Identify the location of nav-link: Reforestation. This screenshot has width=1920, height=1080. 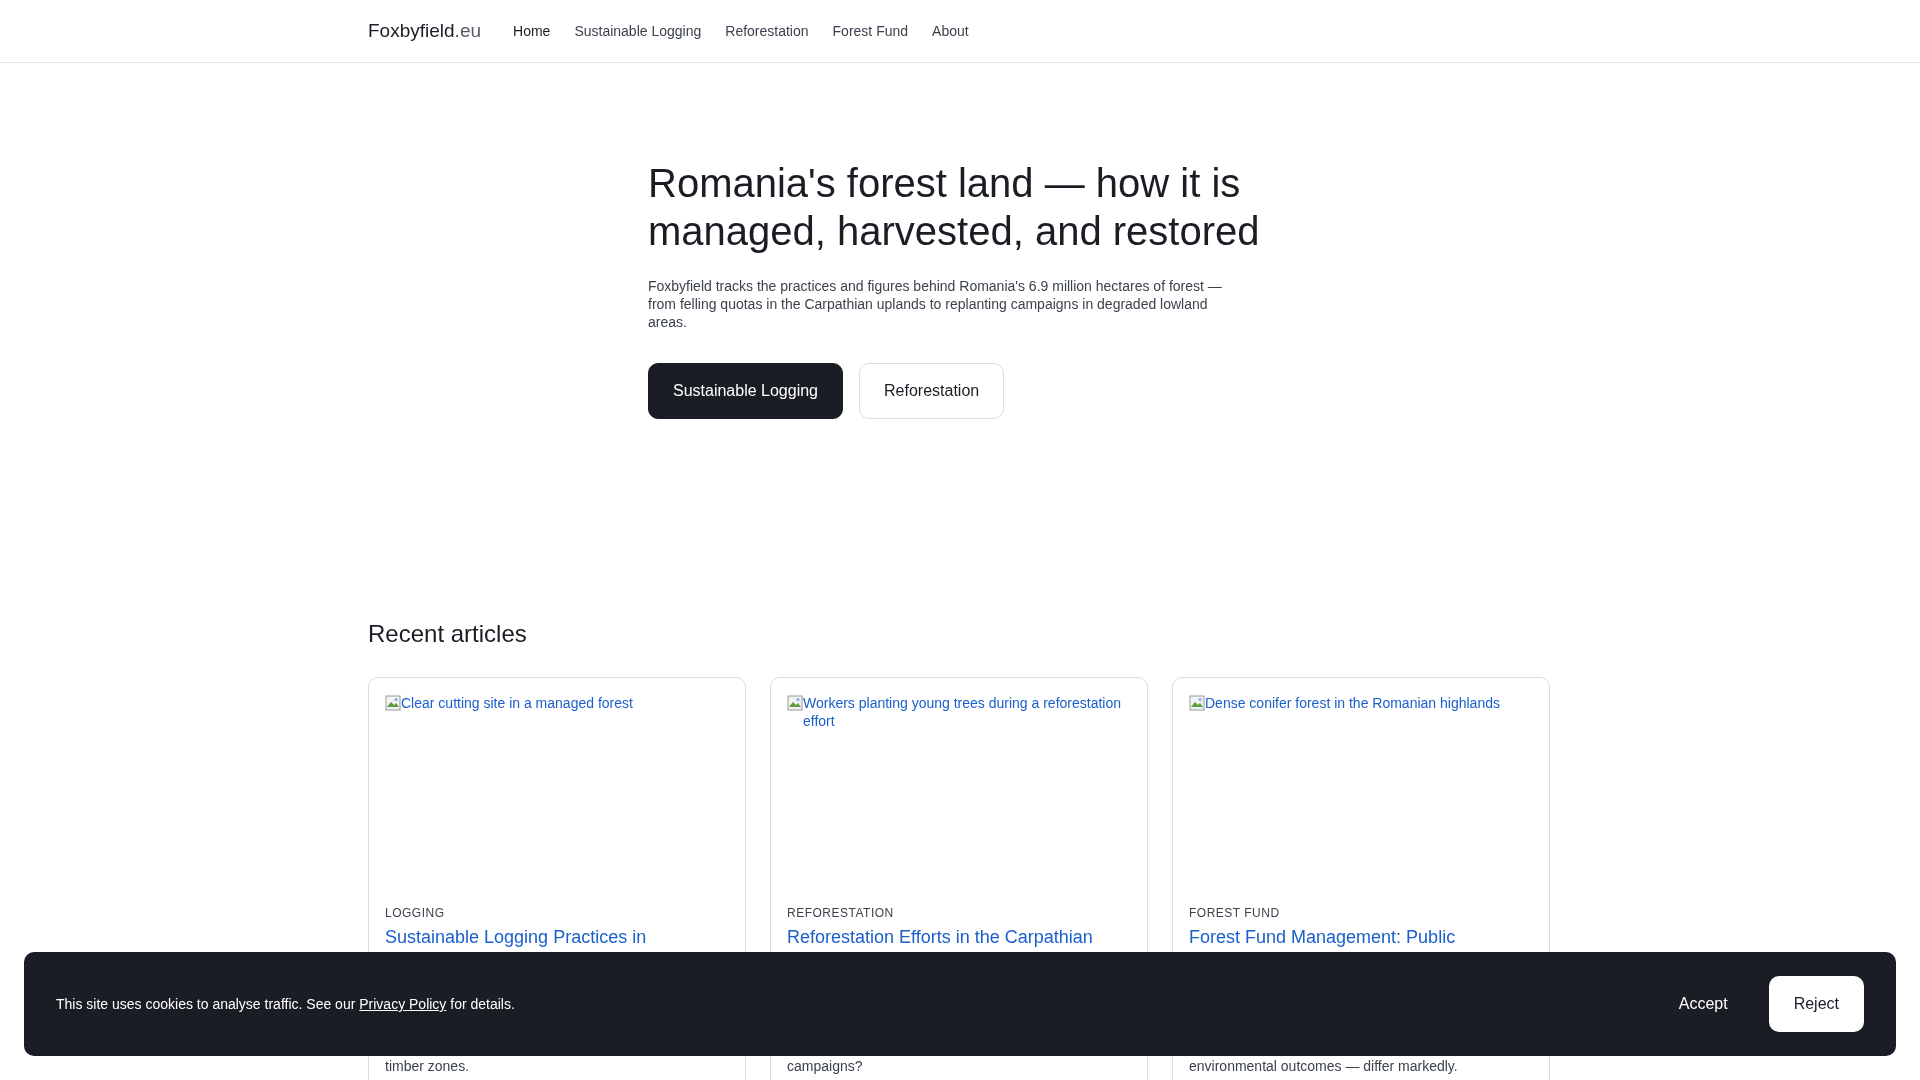
(767, 31).